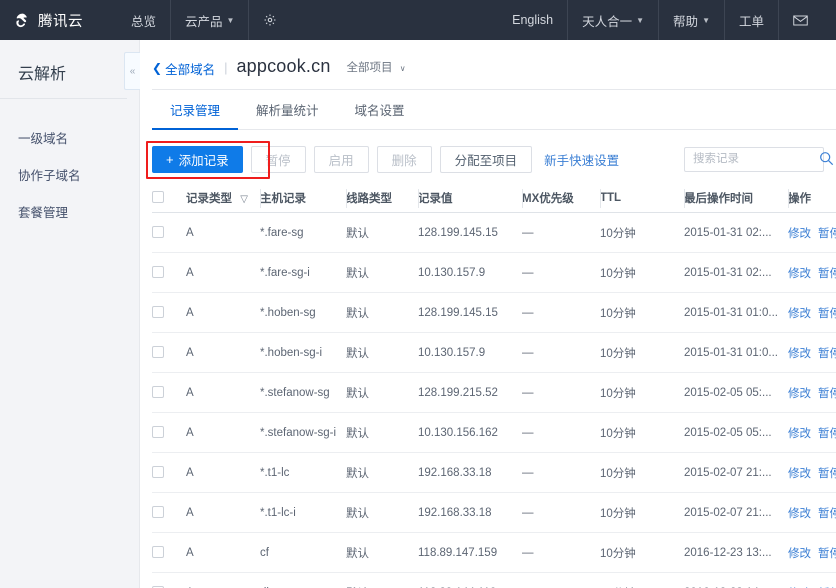  What do you see at coordinates (69, 137) in the screenshot?
I see `sidebar-item-primary-domain: 一级域名` at bounding box center [69, 137].